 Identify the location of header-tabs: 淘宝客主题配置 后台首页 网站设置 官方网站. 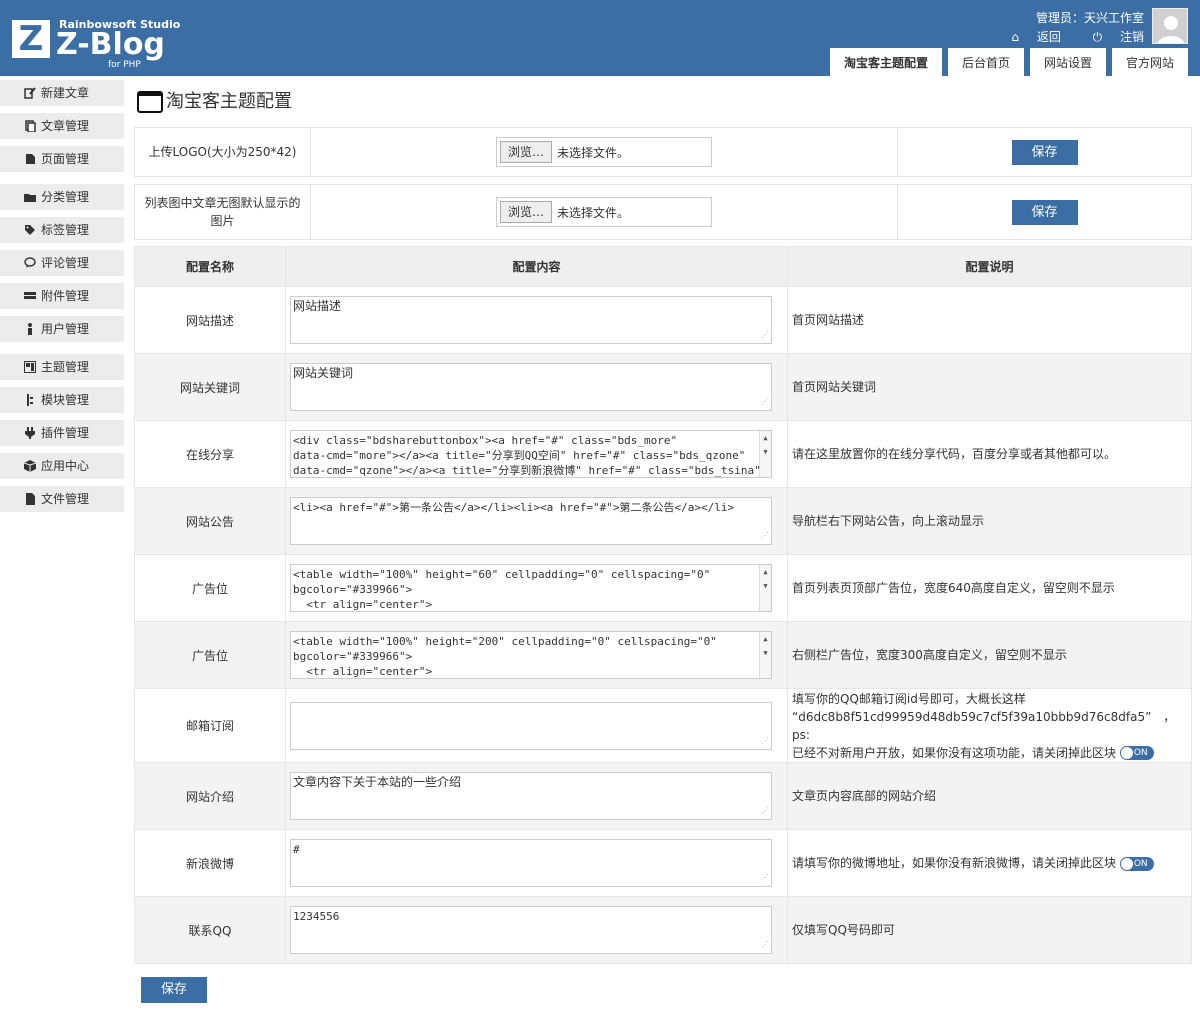
(1006, 62).